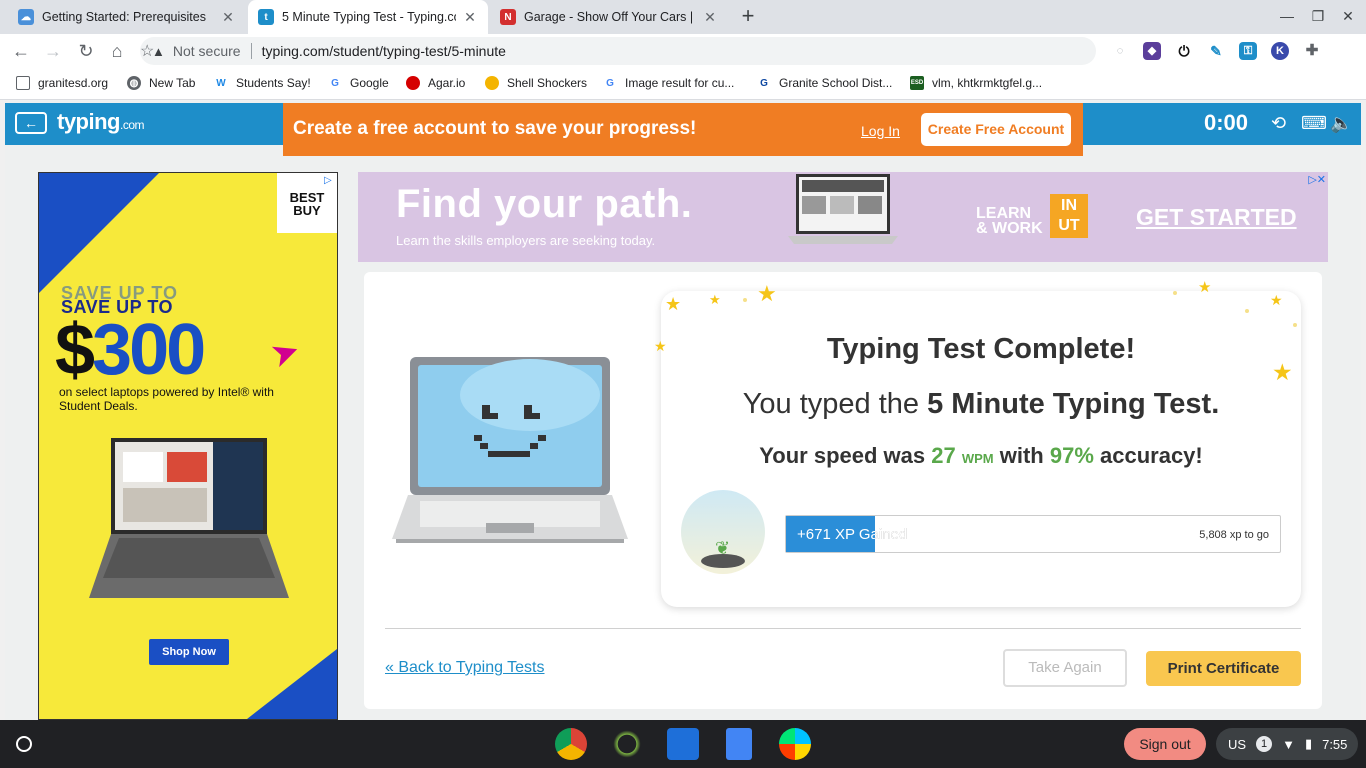 The width and height of the screenshot is (1366, 768). Describe the element at coordinates (1069, 216) in the screenshot. I see `ad-in-out-badge: IN UT` at that location.